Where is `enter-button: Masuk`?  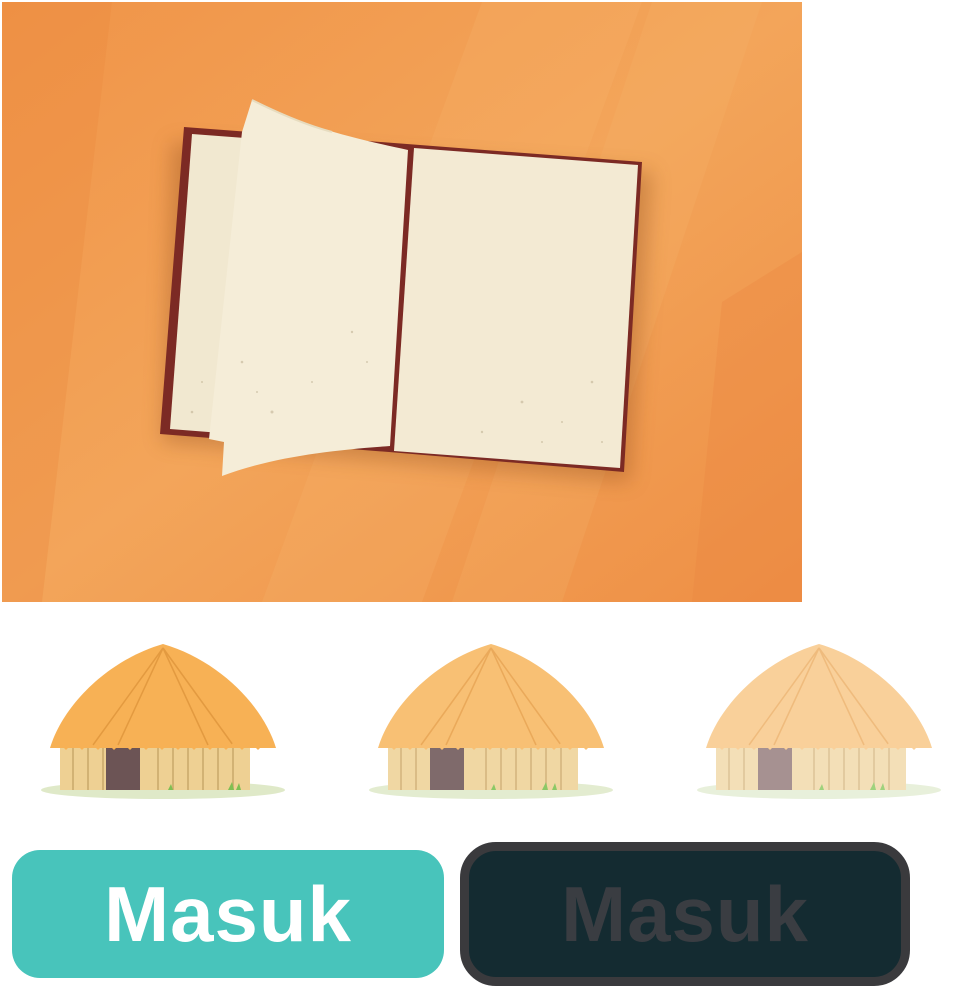
enter-button: Masuk is located at coordinates (228, 914).